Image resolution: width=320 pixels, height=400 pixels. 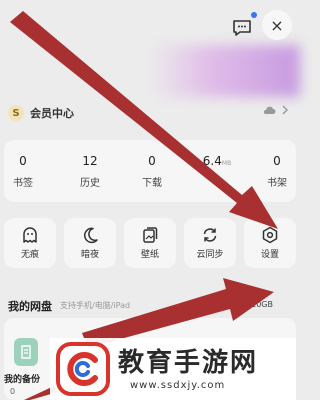 I want to click on watermark-logo, so click(x=83, y=369).